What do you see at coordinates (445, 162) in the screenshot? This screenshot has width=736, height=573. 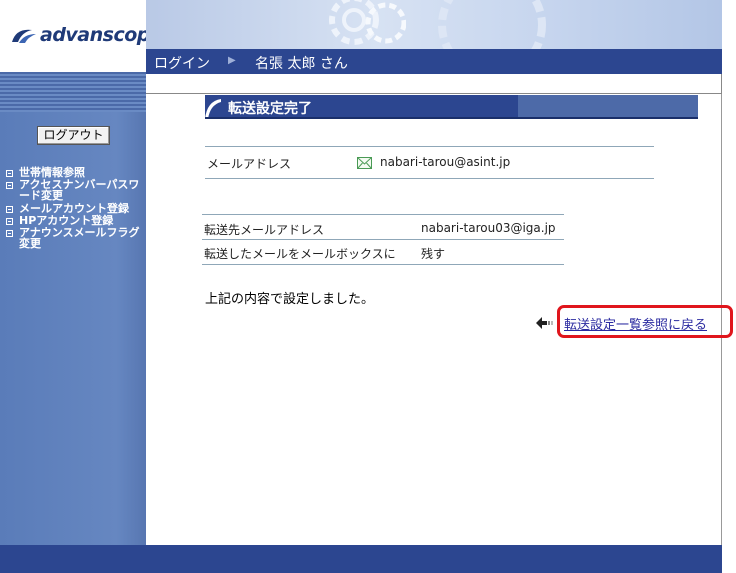 I see `mail-address-value: nabari-tarou@asint.jp` at bounding box center [445, 162].